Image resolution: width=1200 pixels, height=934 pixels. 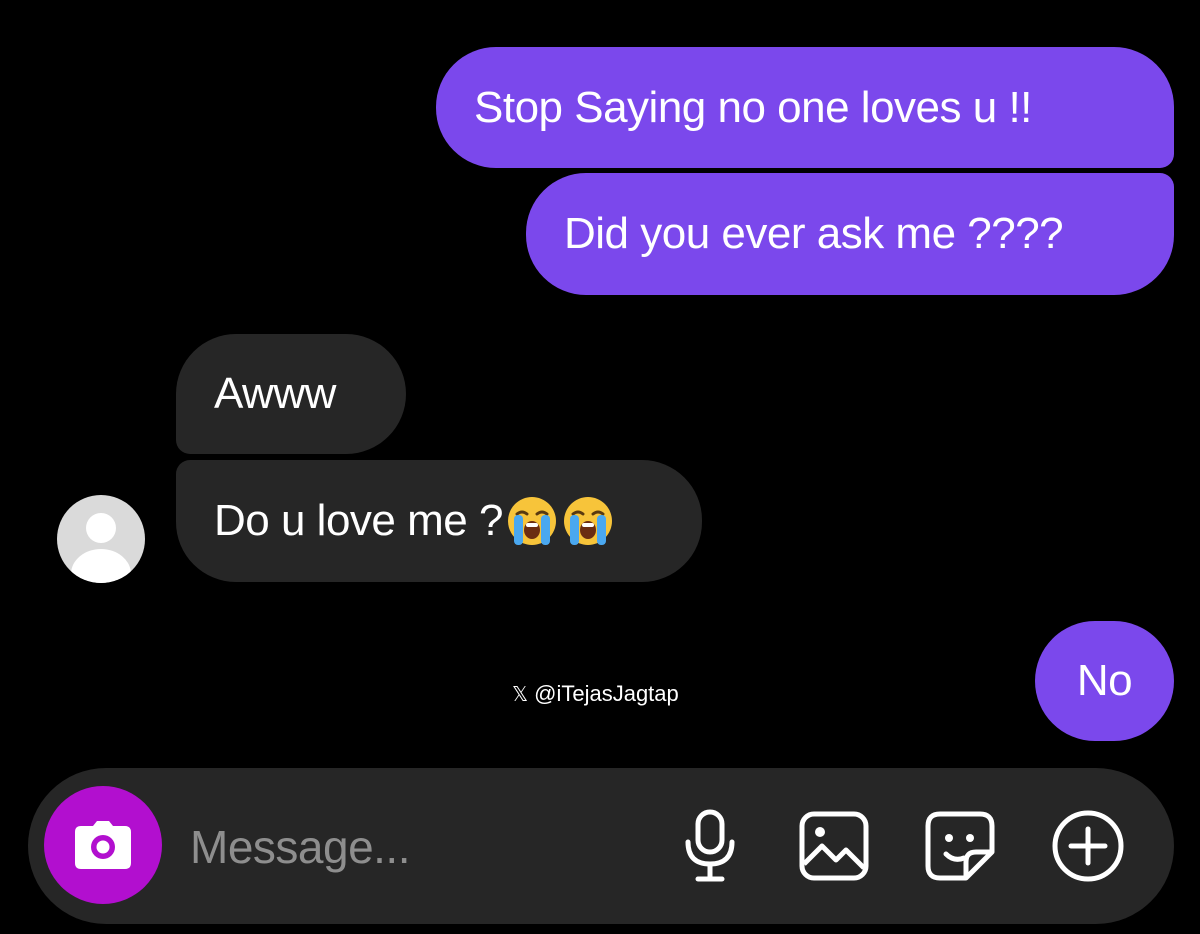 I want to click on camera-icon, so click(x=103, y=845).